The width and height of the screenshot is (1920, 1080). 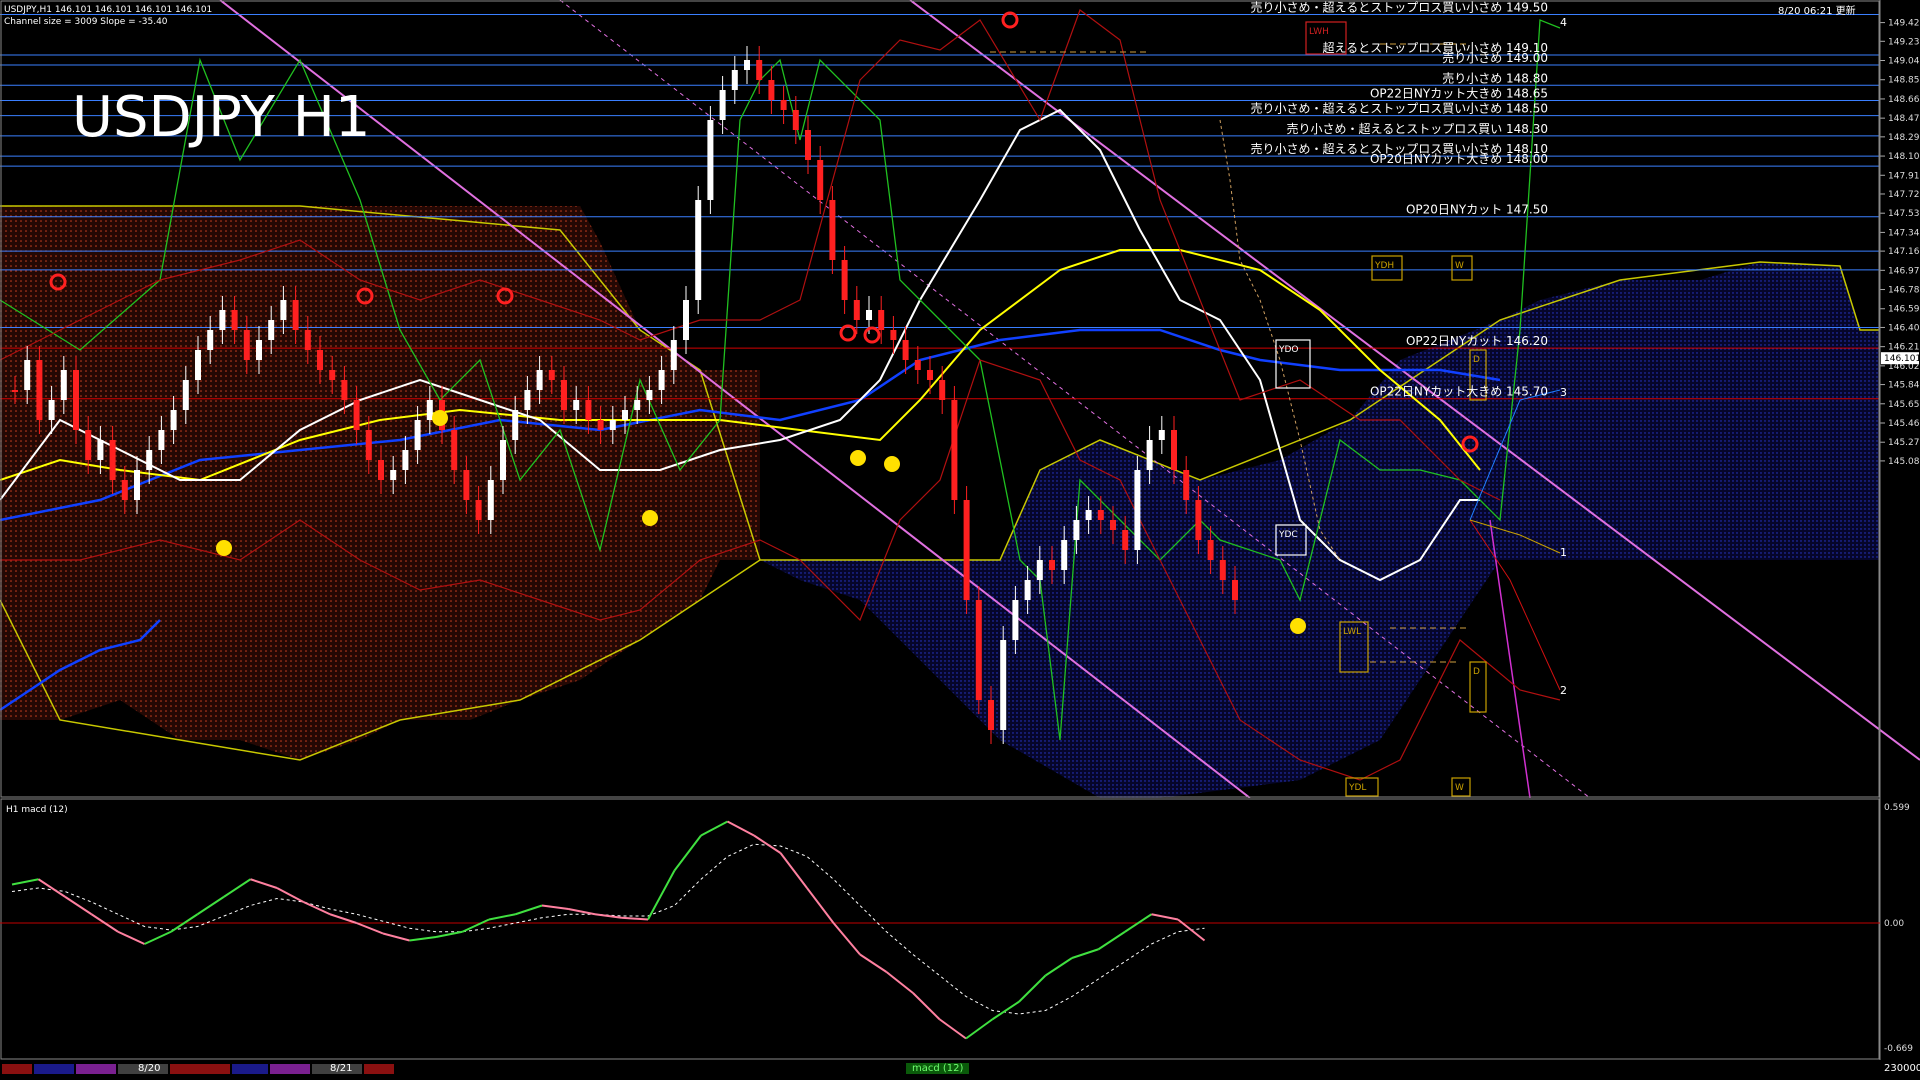 What do you see at coordinates (1904, 119) in the screenshot?
I see `axis-tick-label: 148.475` at bounding box center [1904, 119].